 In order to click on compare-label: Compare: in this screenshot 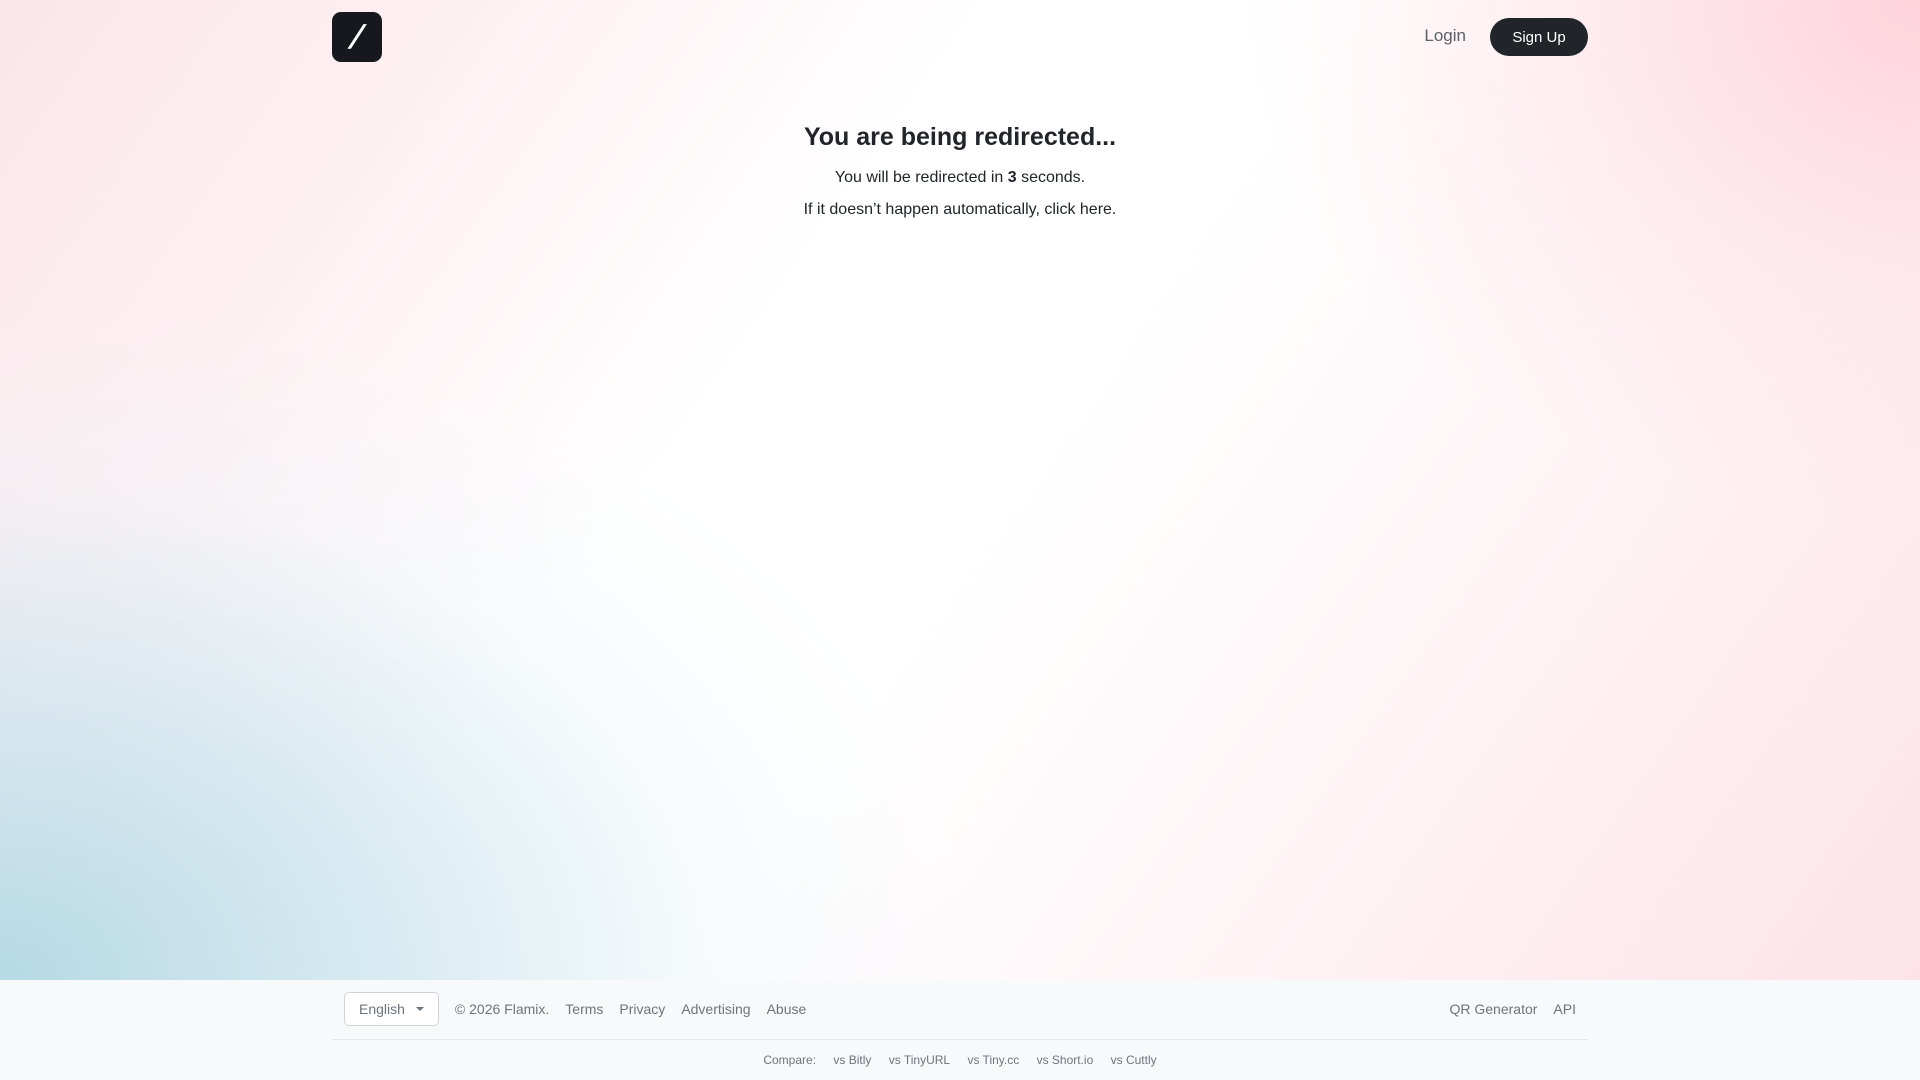, I will do `click(790, 1060)`.